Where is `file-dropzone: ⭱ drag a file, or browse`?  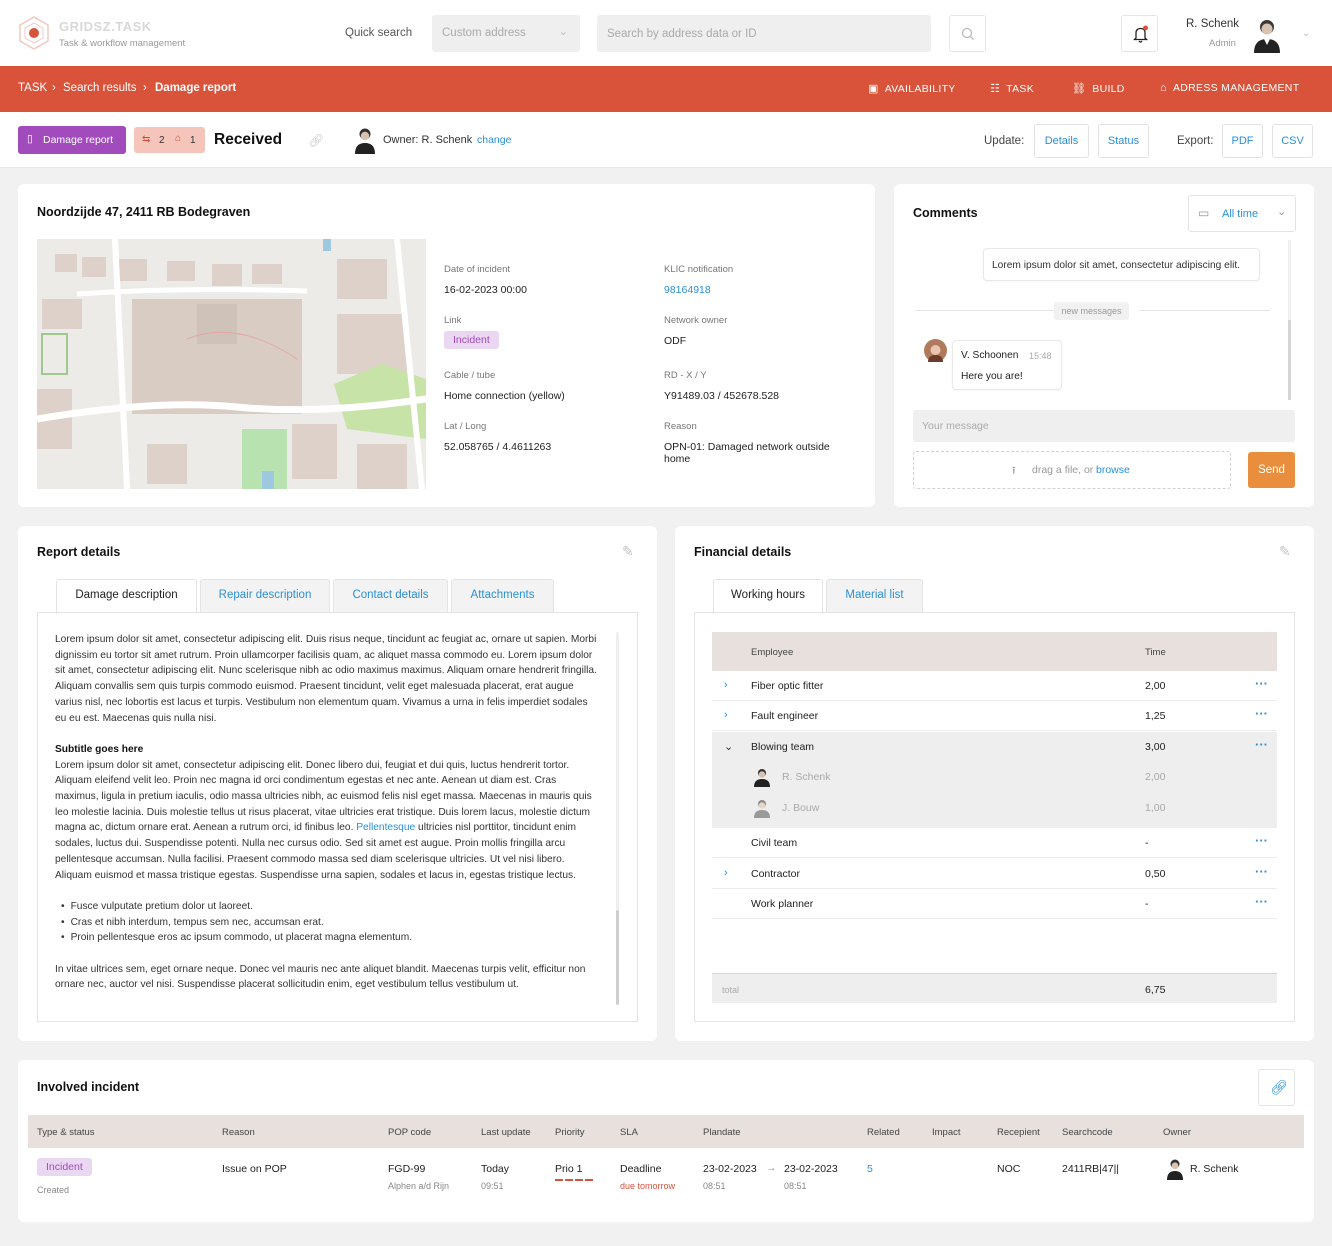
file-dropzone: ⭱ drag a file, or browse is located at coordinates (1072, 470).